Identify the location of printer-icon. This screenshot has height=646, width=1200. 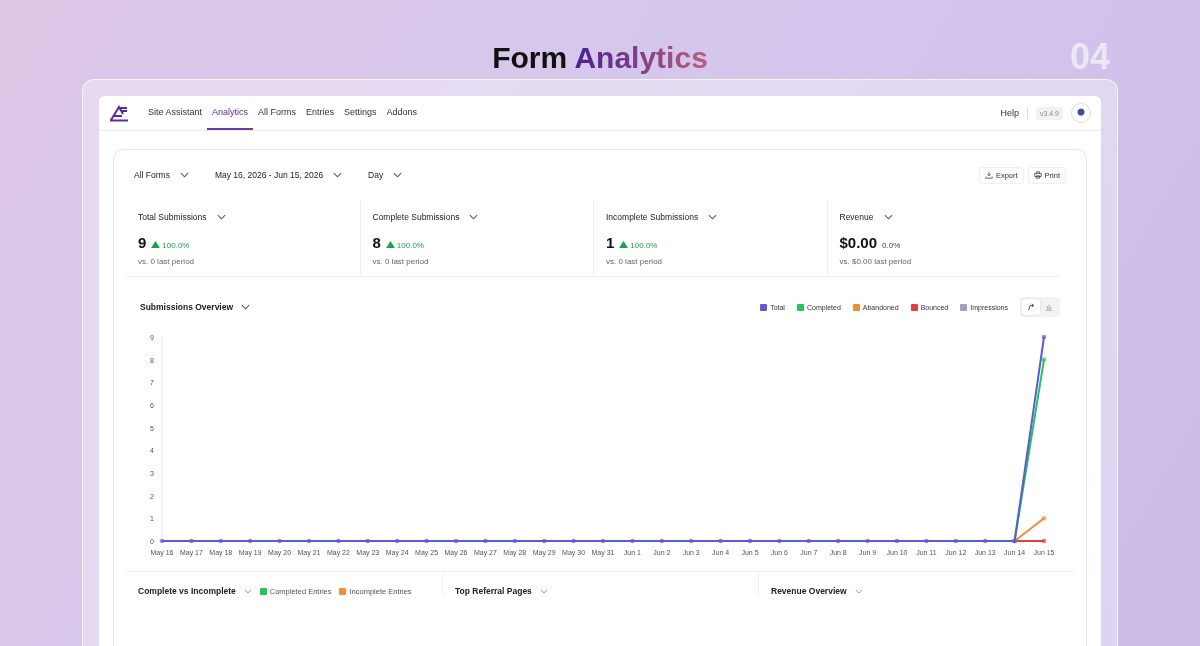
(1037, 175).